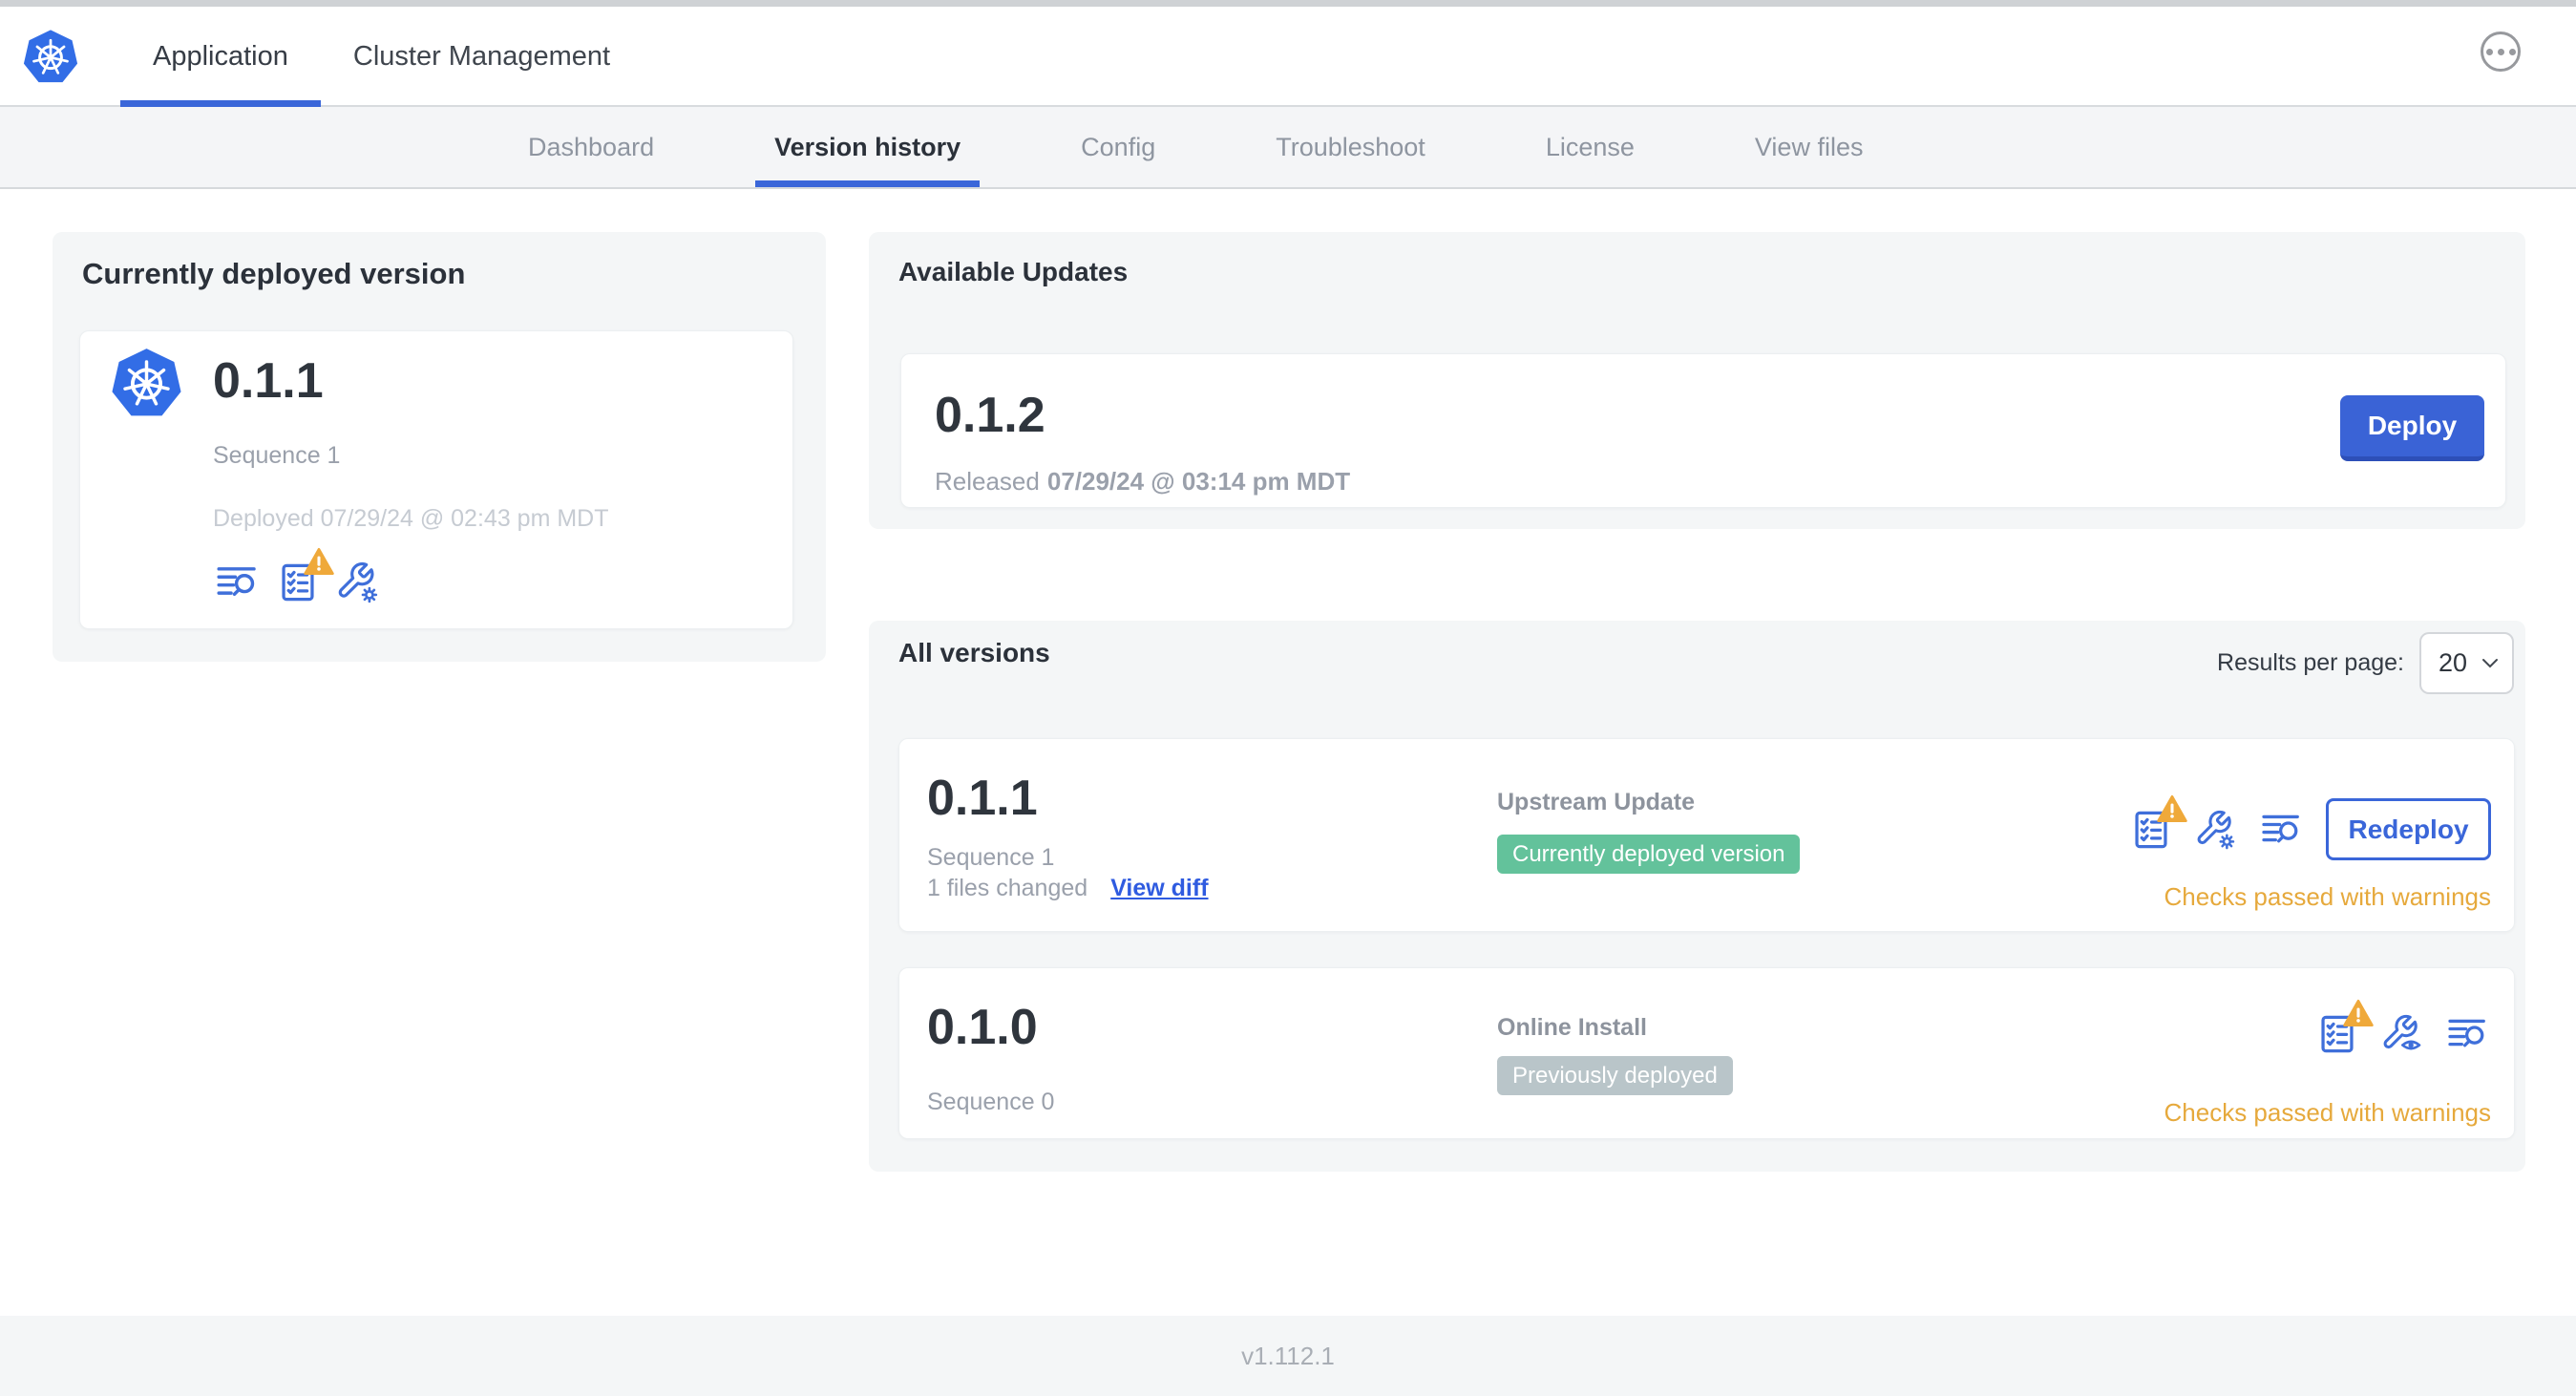 This screenshot has height=1396, width=2576. I want to click on current-deployed-timestamp: Deployed 07/29/24 @ 02:43 pm MDT, so click(411, 518).